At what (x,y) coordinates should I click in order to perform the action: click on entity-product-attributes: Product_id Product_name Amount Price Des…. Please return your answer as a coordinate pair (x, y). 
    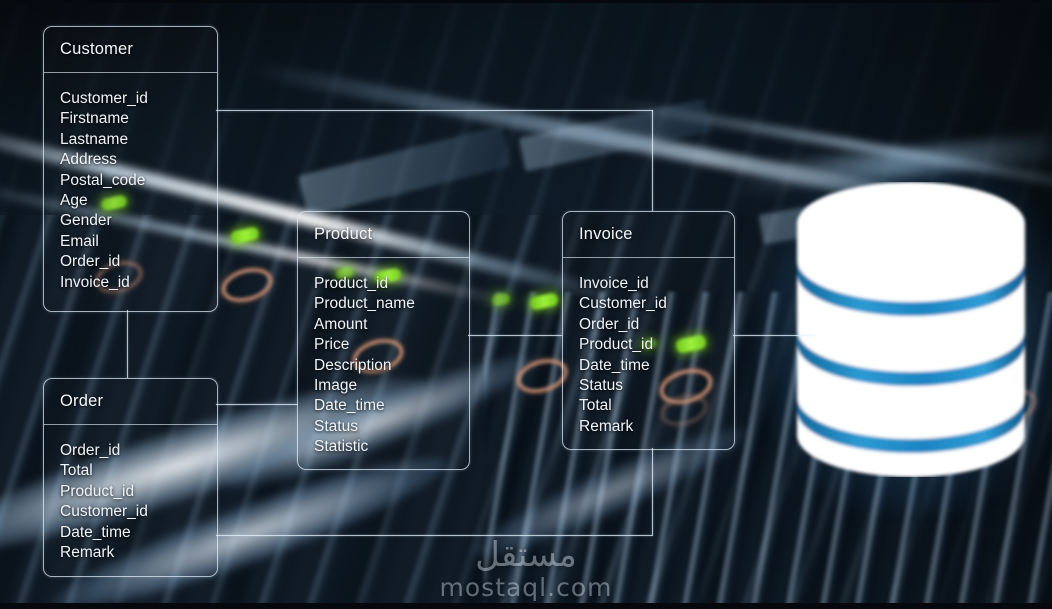
    Looking at the image, I should click on (383, 364).